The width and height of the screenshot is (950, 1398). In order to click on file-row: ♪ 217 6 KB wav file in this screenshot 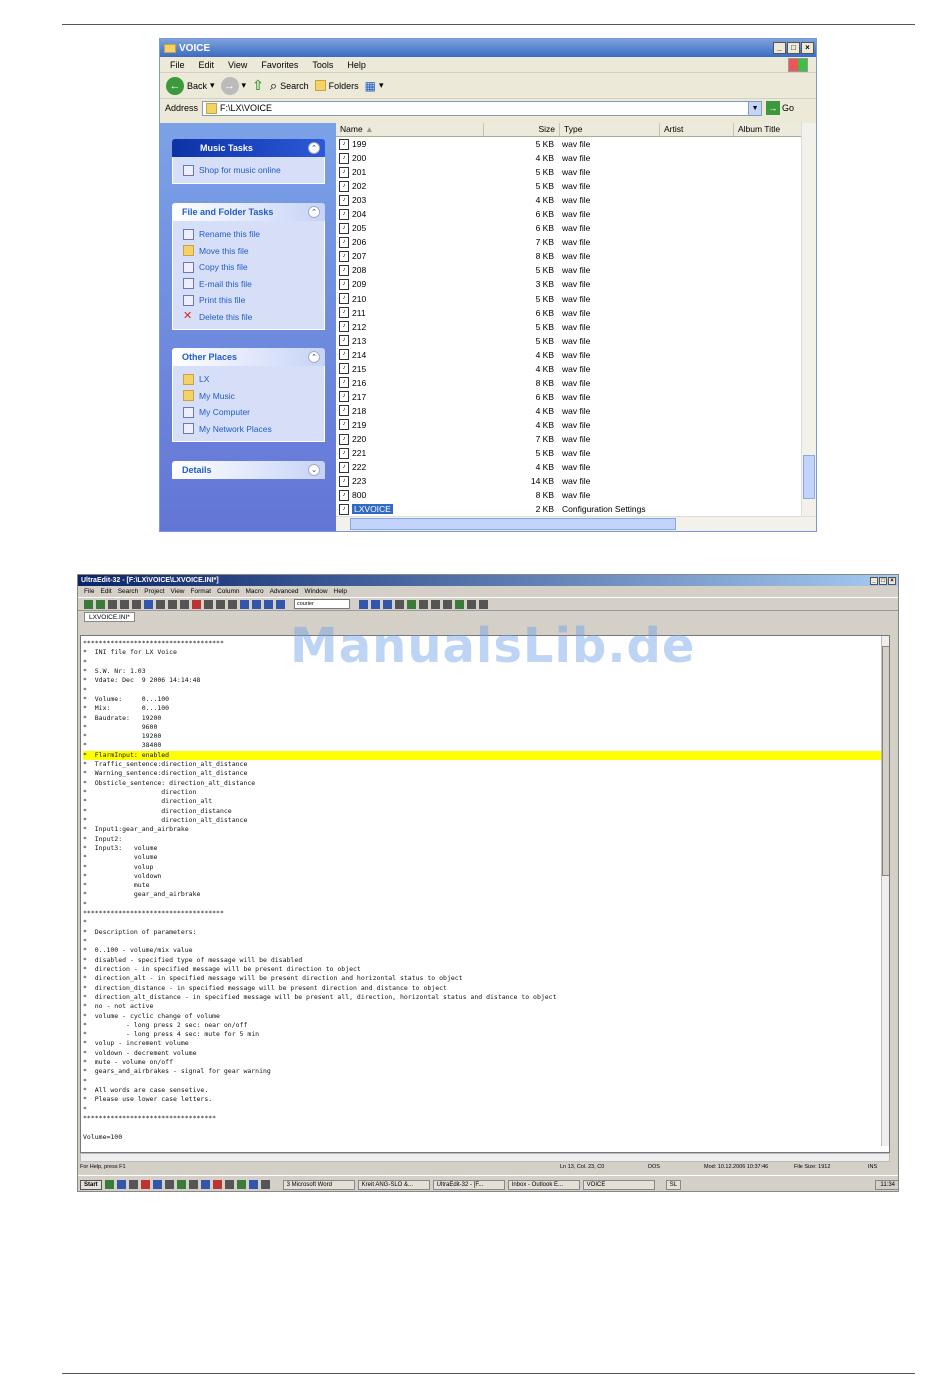, I will do `click(576, 397)`.